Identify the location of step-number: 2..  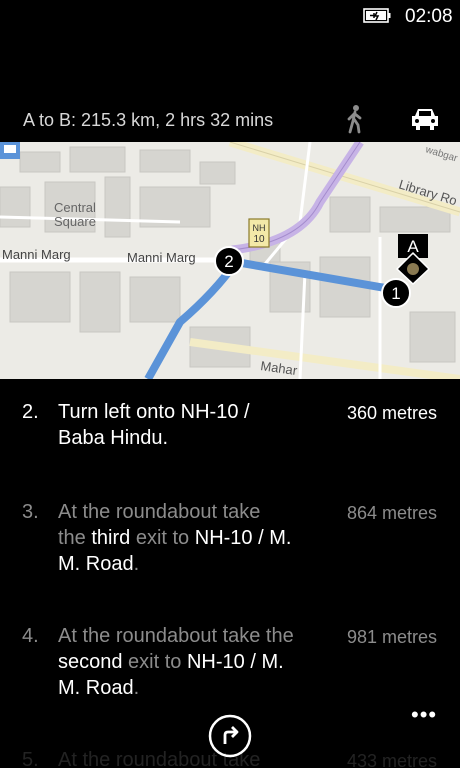
(30, 412).